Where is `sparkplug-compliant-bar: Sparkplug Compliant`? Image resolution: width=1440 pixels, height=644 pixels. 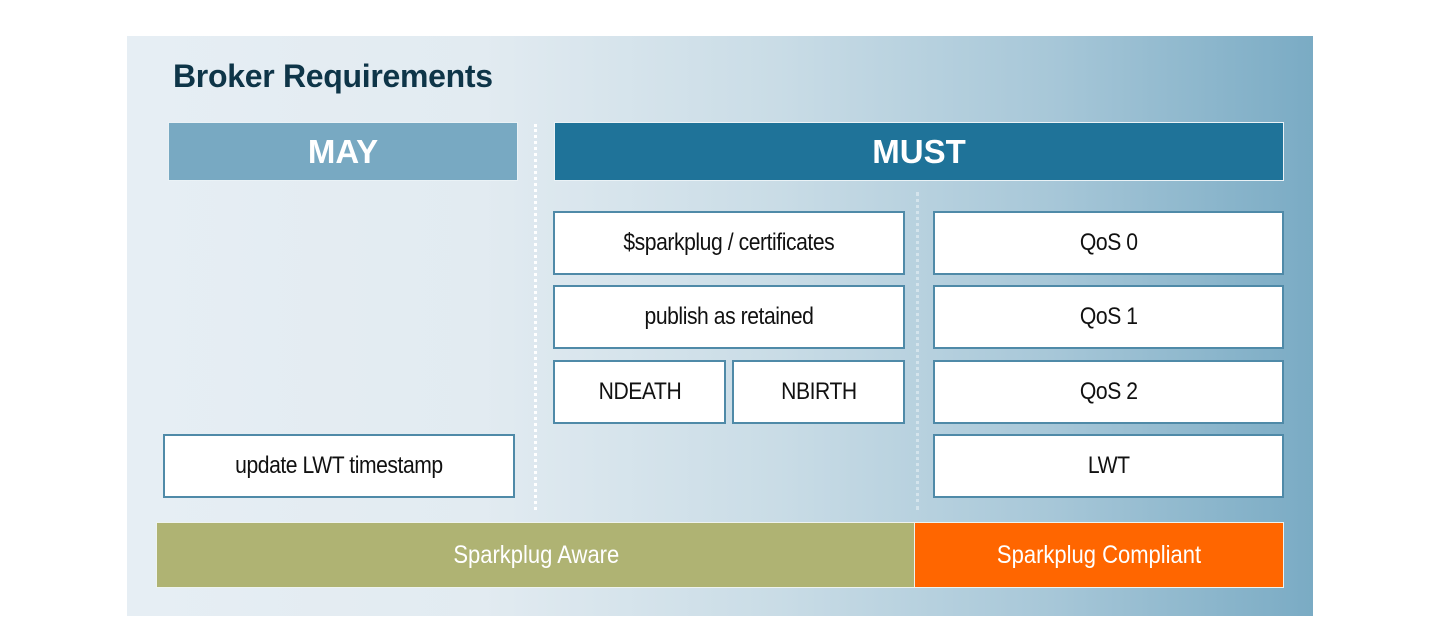 sparkplug-compliant-bar: Sparkplug Compliant is located at coordinates (1099, 555).